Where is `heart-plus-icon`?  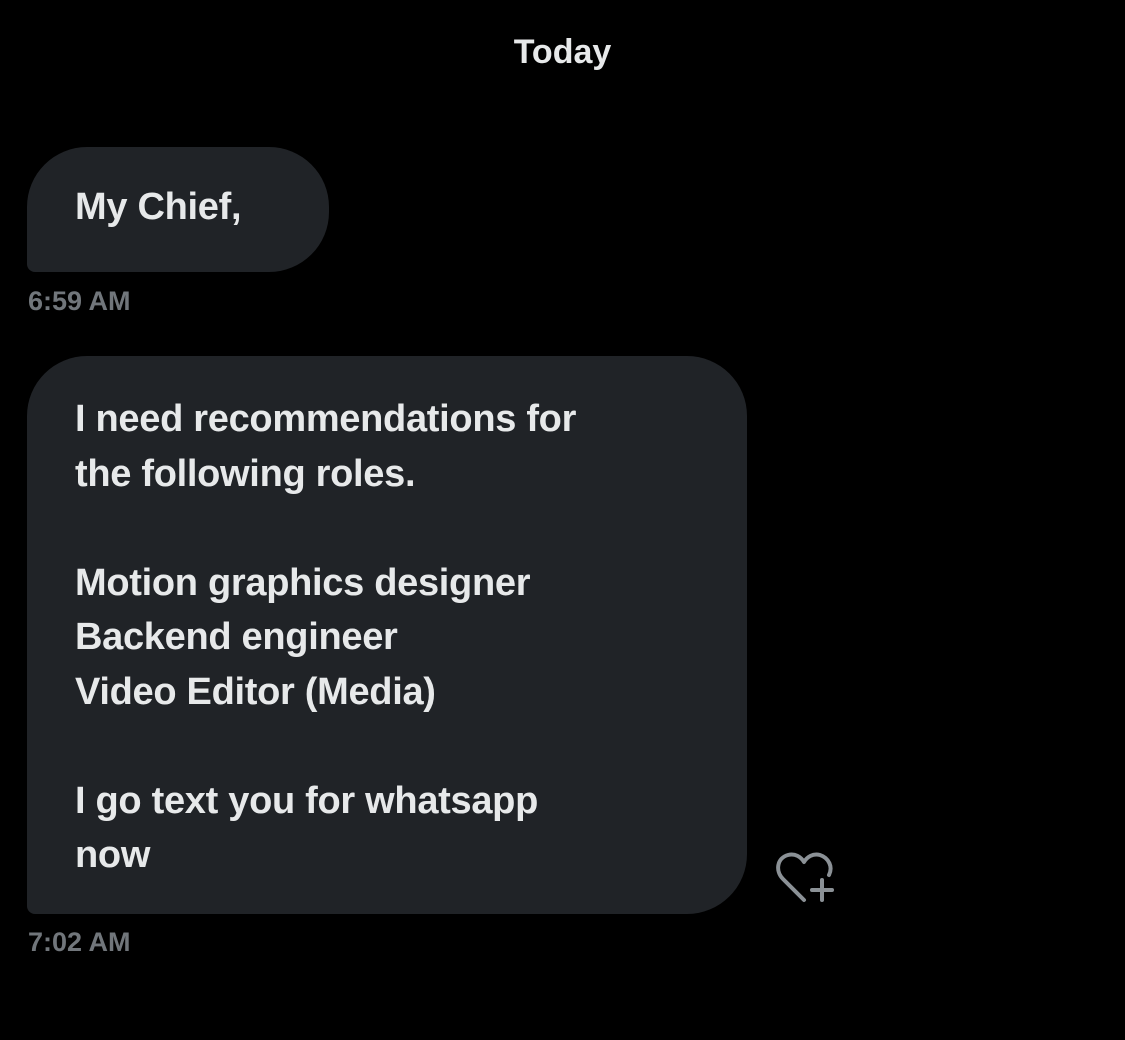
heart-plus-icon is located at coordinates (805, 877).